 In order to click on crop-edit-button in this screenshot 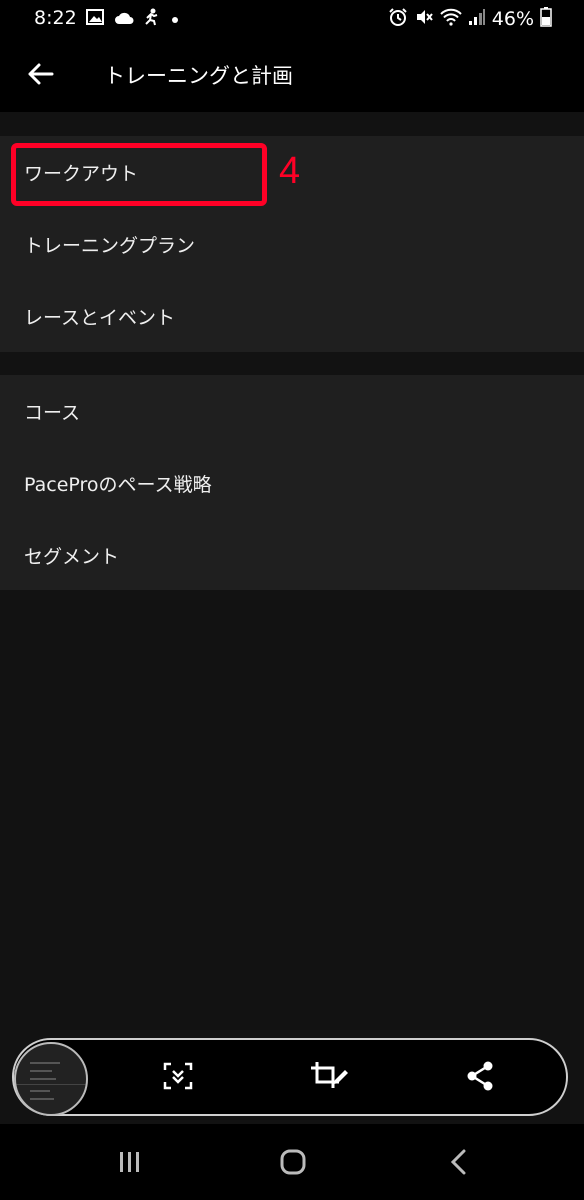, I will do `click(329, 1078)`.